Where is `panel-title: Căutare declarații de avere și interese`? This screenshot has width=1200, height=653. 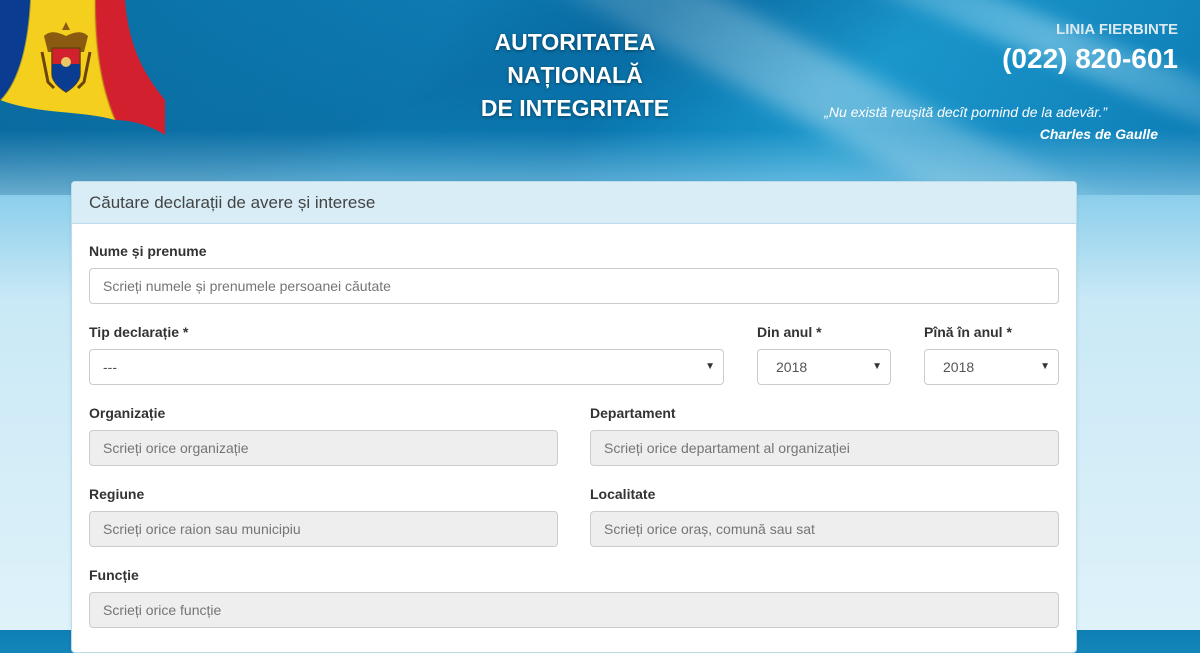 panel-title: Căutare declarații de avere și interese is located at coordinates (574, 203).